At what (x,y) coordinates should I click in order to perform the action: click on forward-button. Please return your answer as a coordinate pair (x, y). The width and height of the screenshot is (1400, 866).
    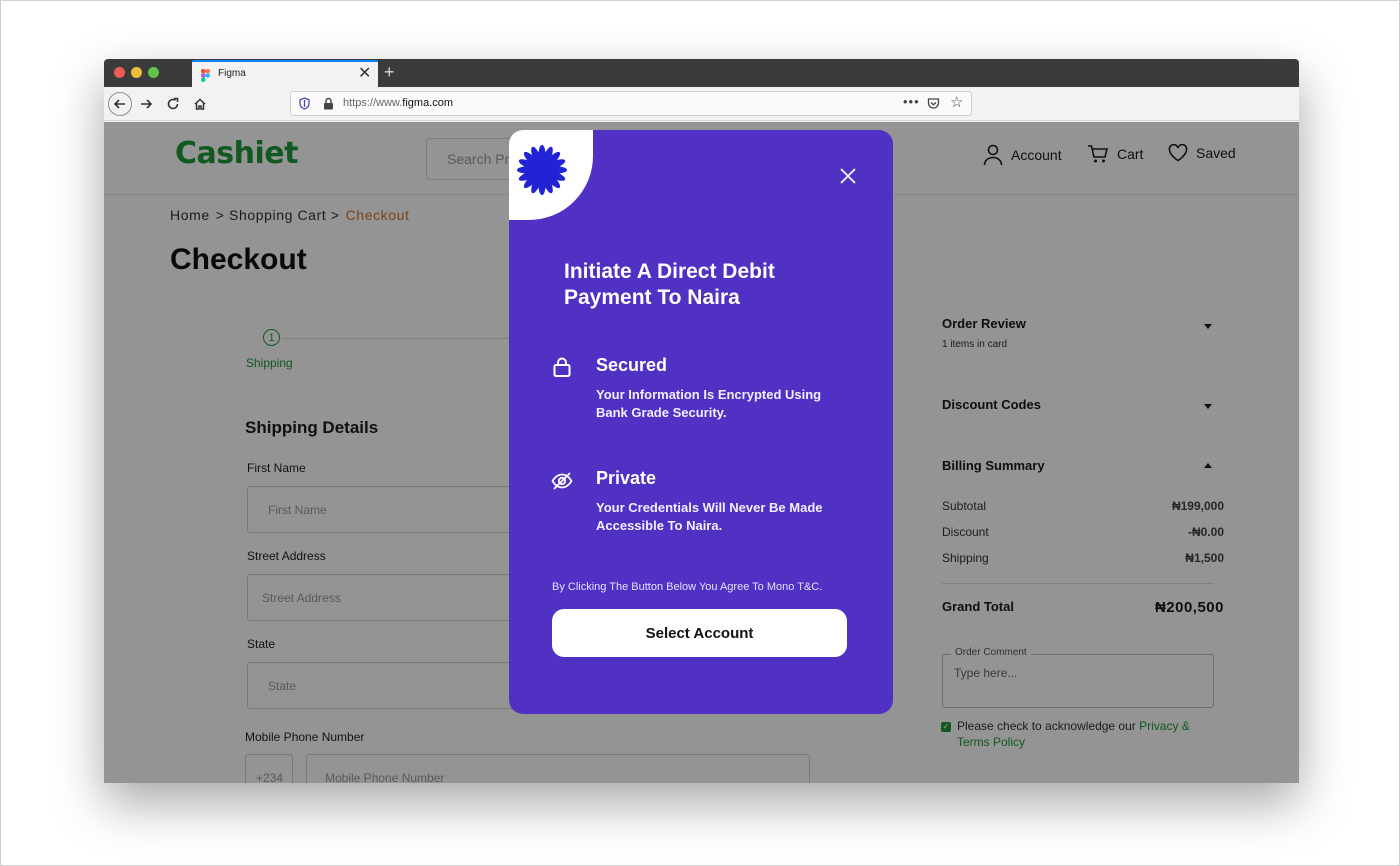
    Looking at the image, I should click on (146, 104).